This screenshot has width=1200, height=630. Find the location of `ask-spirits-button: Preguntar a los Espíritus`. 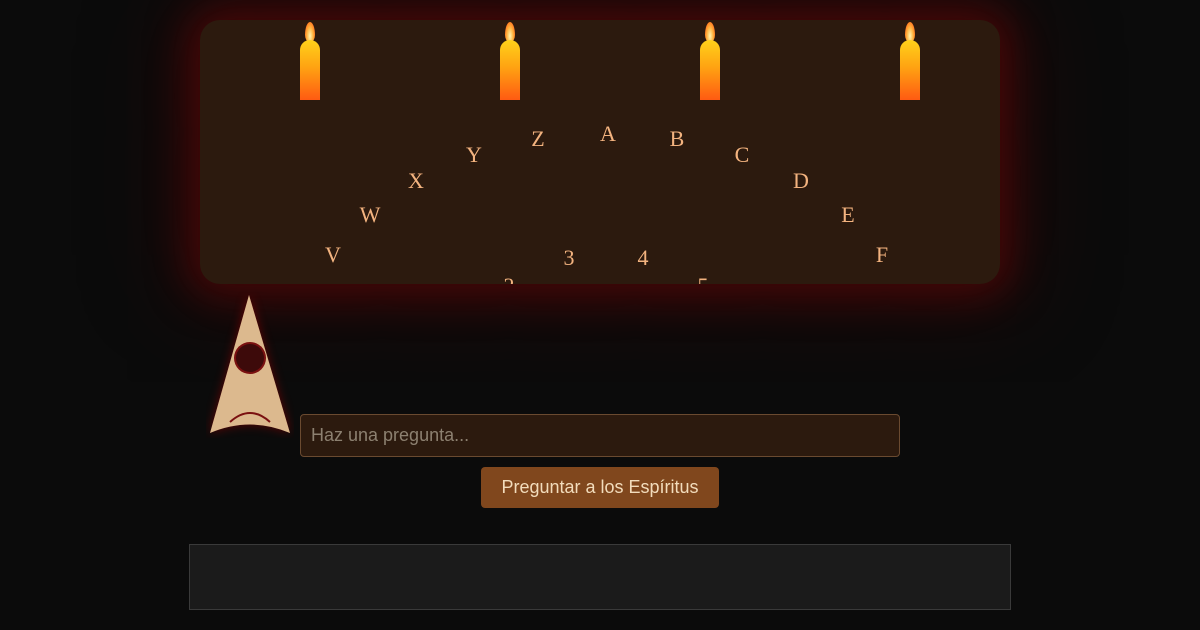

ask-spirits-button: Preguntar a los Espíritus is located at coordinates (600, 487).